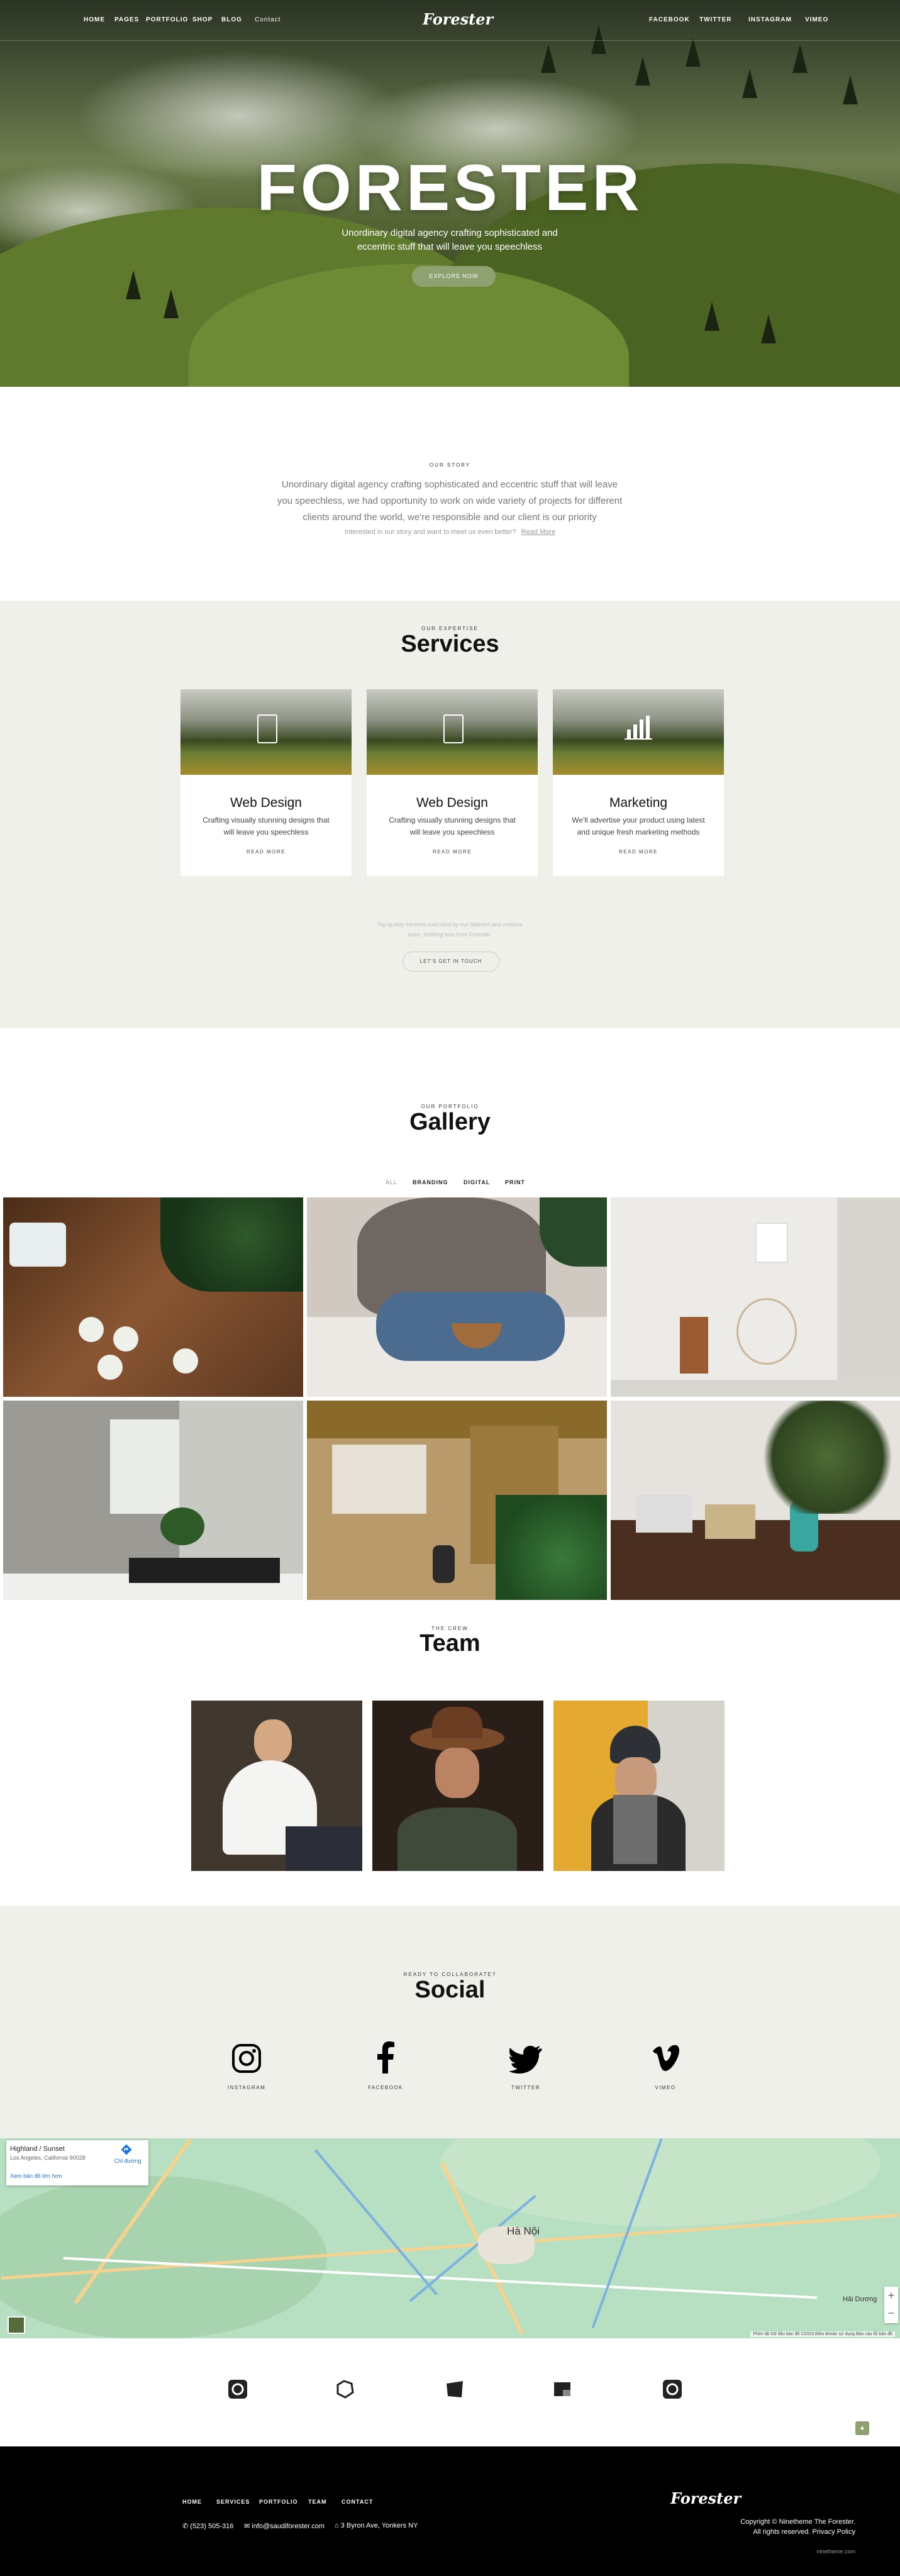 The width and height of the screenshot is (900, 2576). What do you see at coordinates (666, 2058) in the screenshot?
I see `vimeo-icon` at bounding box center [666, 2058].